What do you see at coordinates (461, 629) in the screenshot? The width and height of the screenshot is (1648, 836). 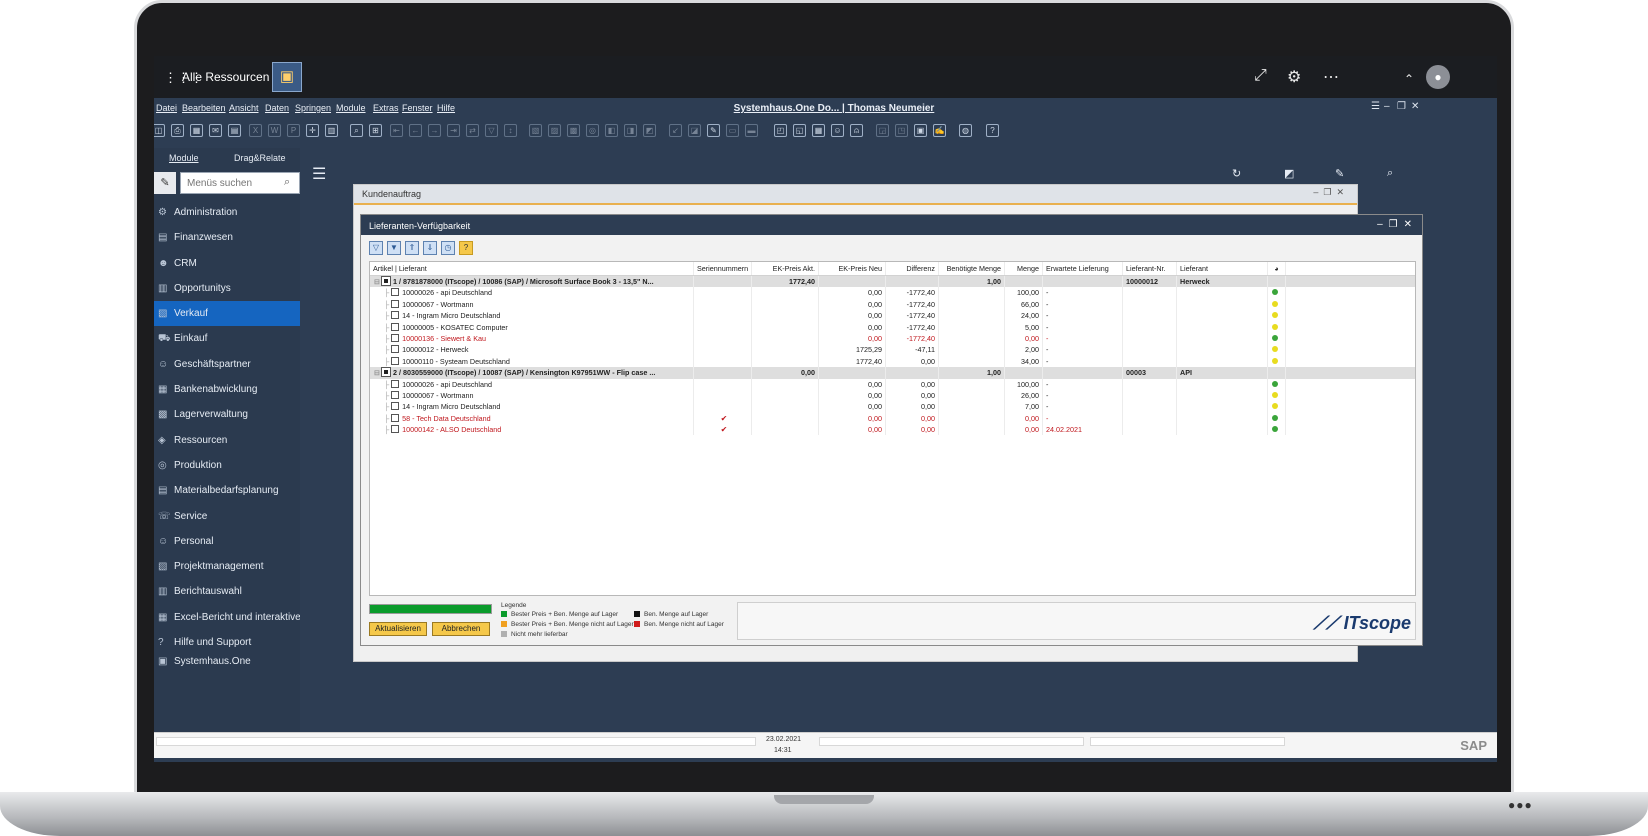 I see `cancel-button: Abbrechen` at bounding box center [461, 629].